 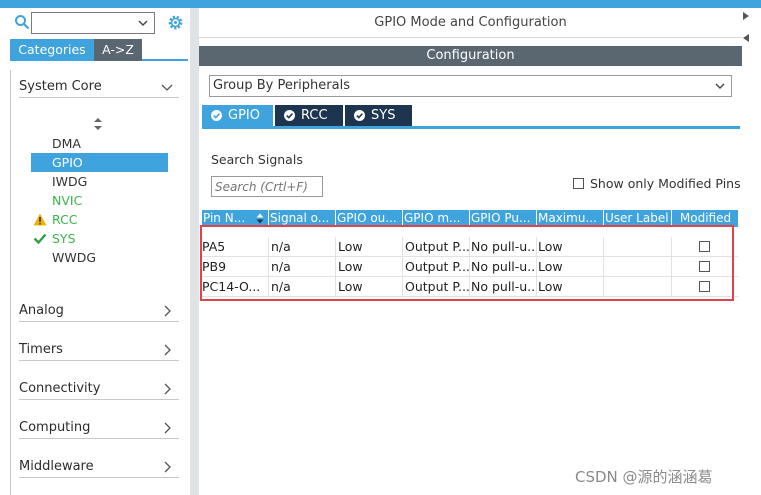 I want to click on section-label: Middleware, so click(x=56, y=466).